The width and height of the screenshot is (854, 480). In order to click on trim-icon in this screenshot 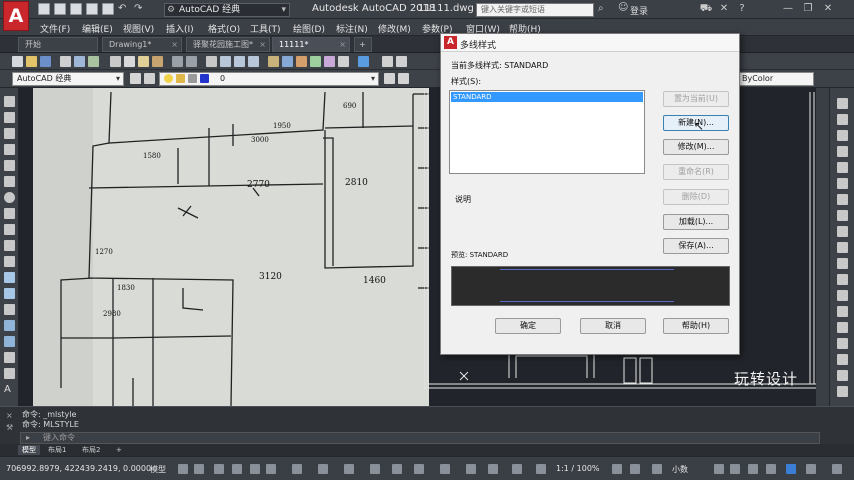, I will do `click(842, 247)`.